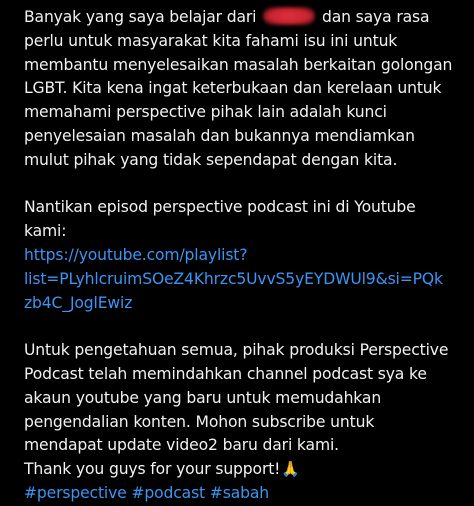 This screenshot has height=506, width=474. What do you see at coordinates (290, 469) in the screenshot?
I see `praying-hands-icon: 🙏` at bounding box center [290, 469].